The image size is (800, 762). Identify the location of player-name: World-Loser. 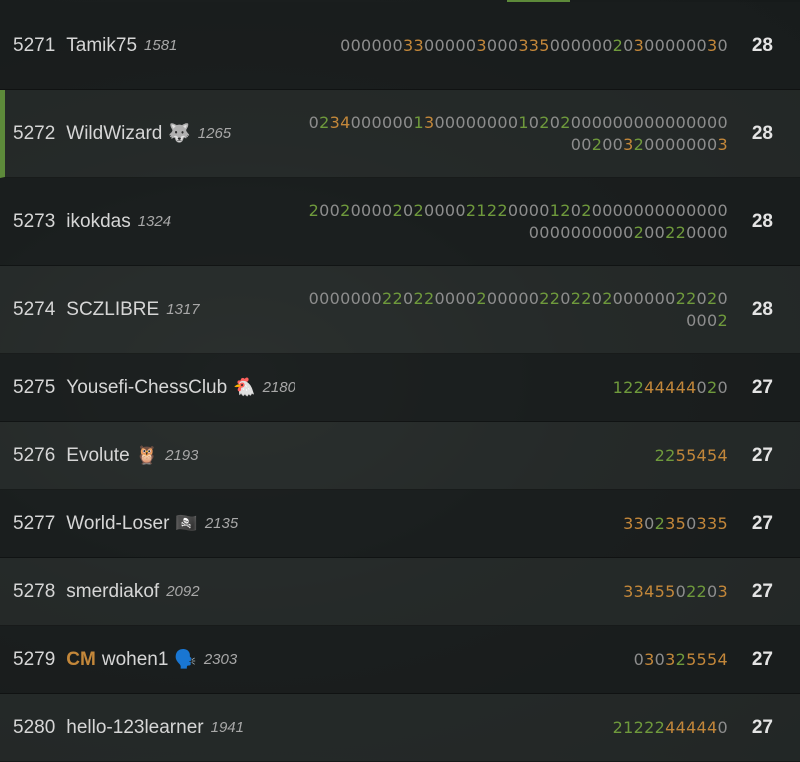
(117, 524).